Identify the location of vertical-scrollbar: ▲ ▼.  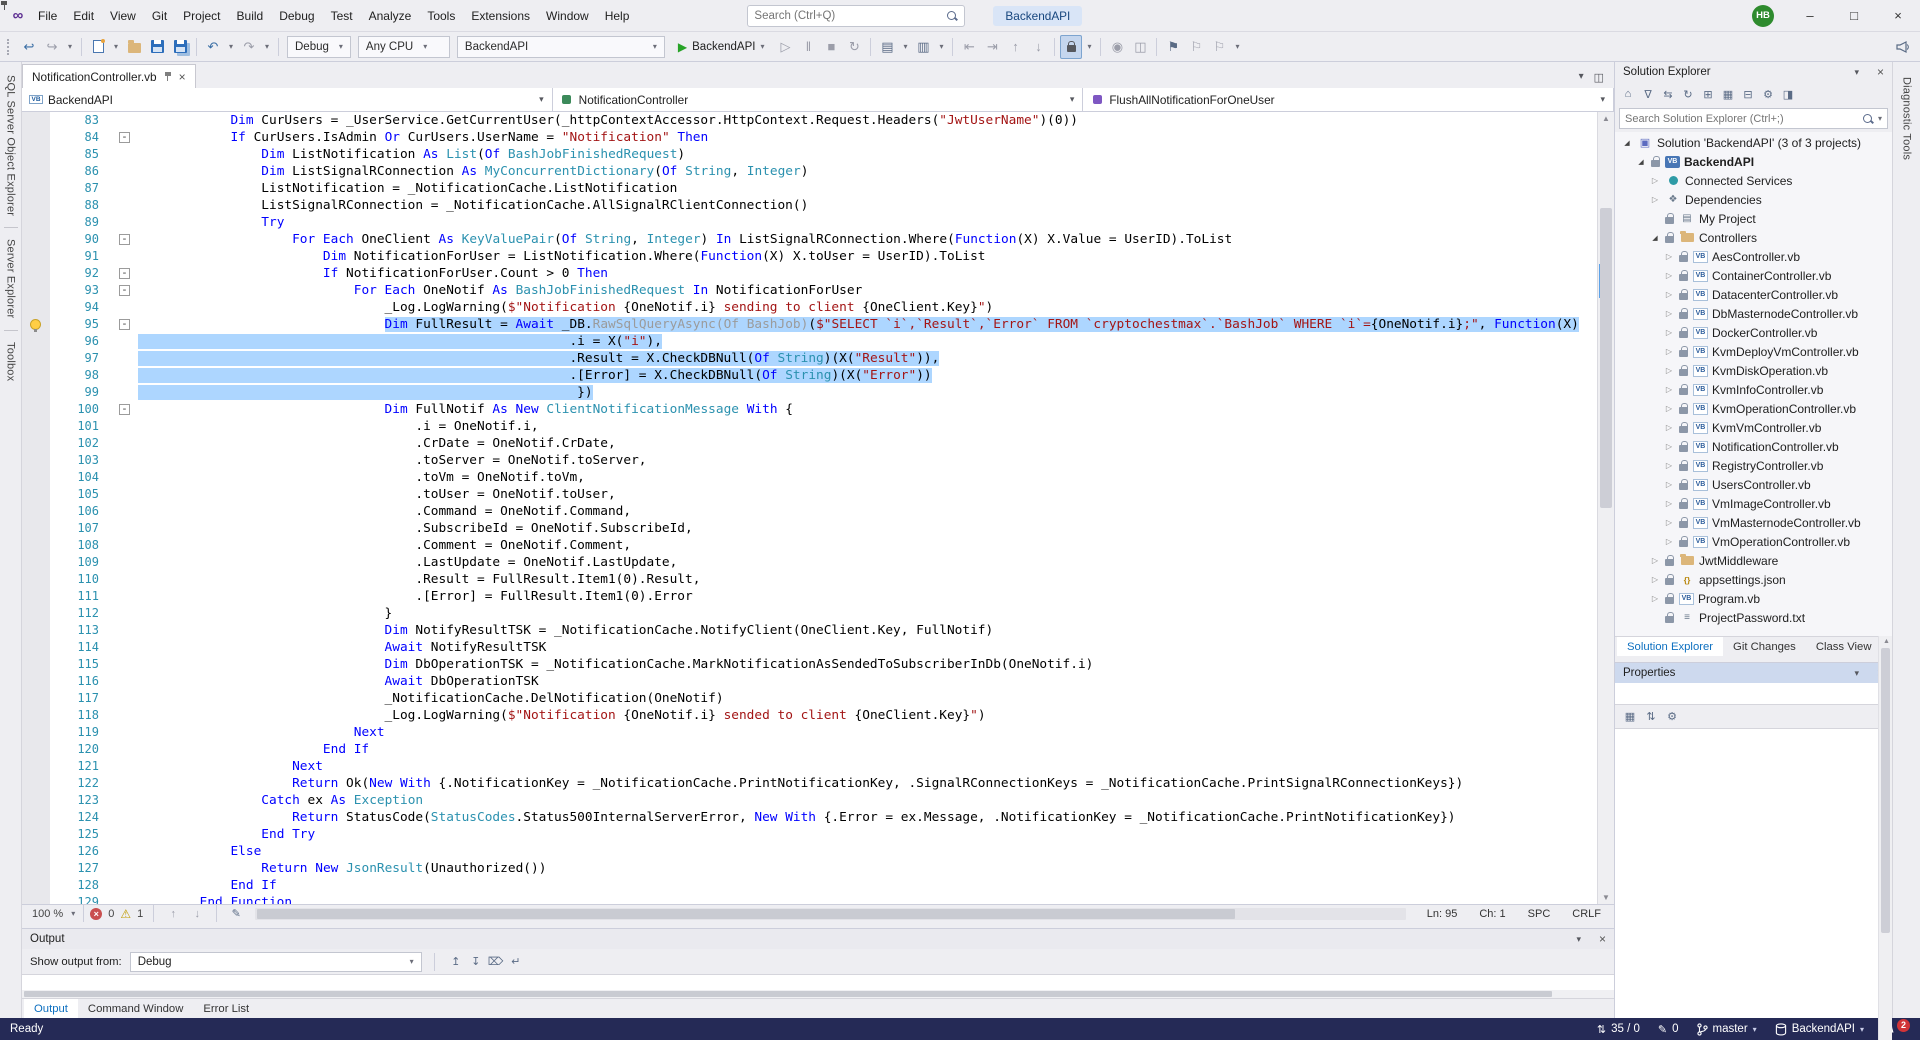
(1605, 508).